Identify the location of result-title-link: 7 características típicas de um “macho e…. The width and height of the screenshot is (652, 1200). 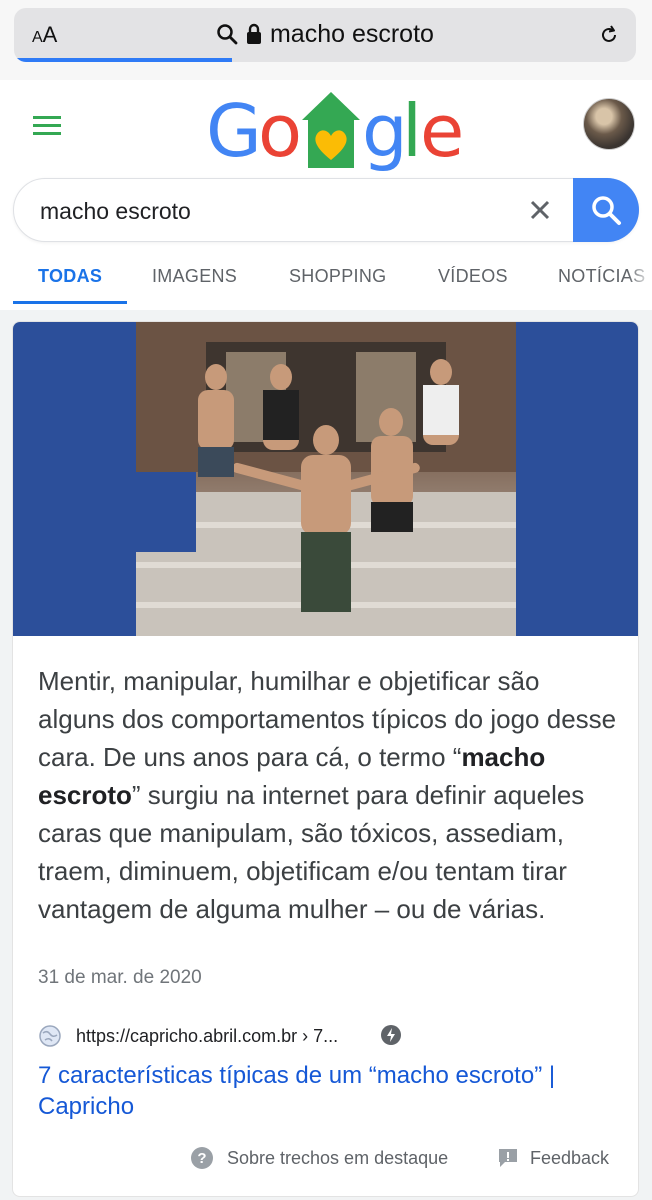
(328, 1091).